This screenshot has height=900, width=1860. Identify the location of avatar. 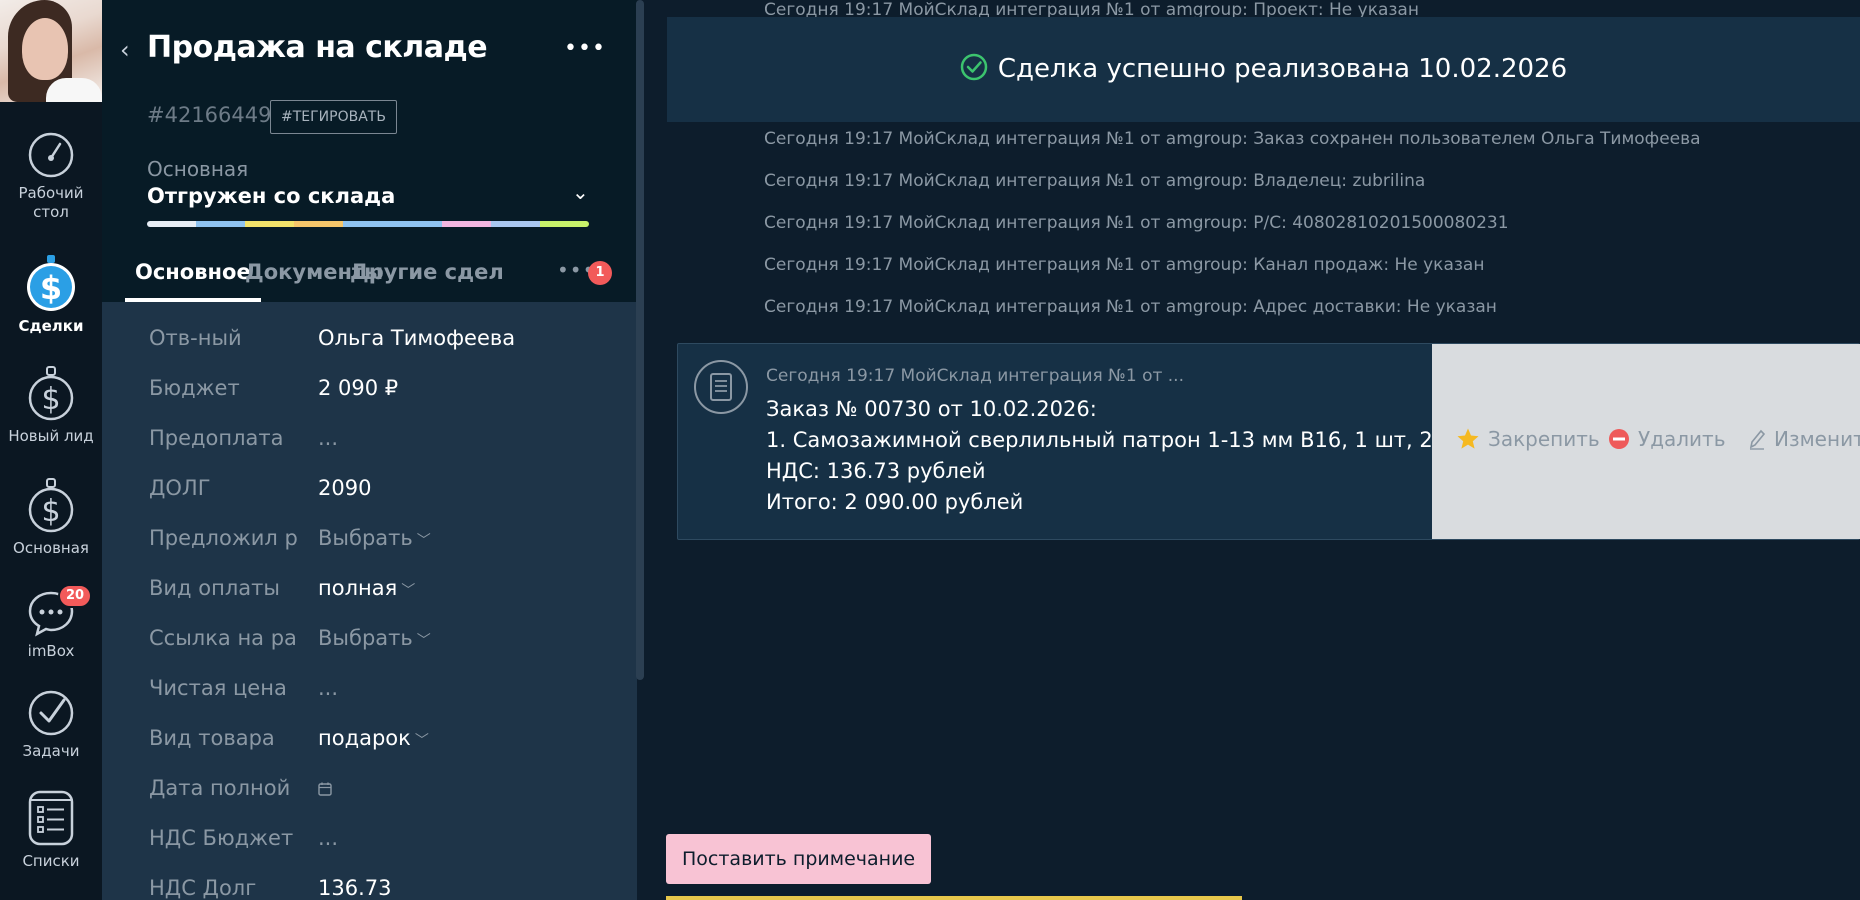
(51, 51).